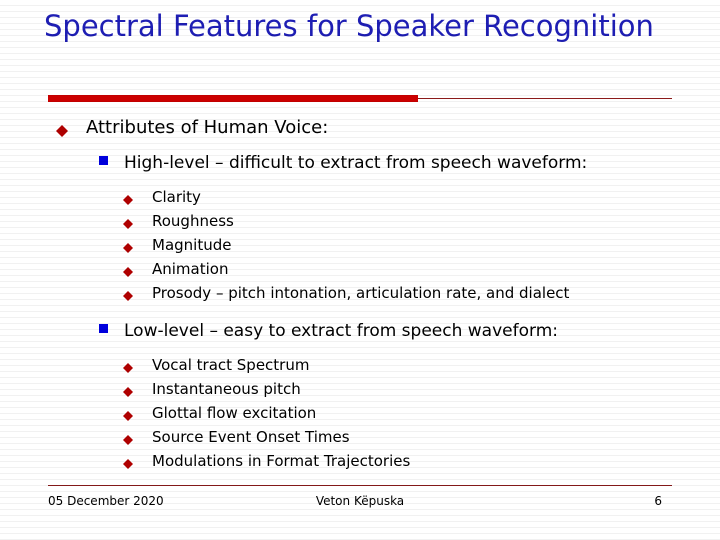 Image resolution: width=720 pixels, height=540 pixels. I want to click on bullet-text: Glottal flow excitation, so click(234, 413).